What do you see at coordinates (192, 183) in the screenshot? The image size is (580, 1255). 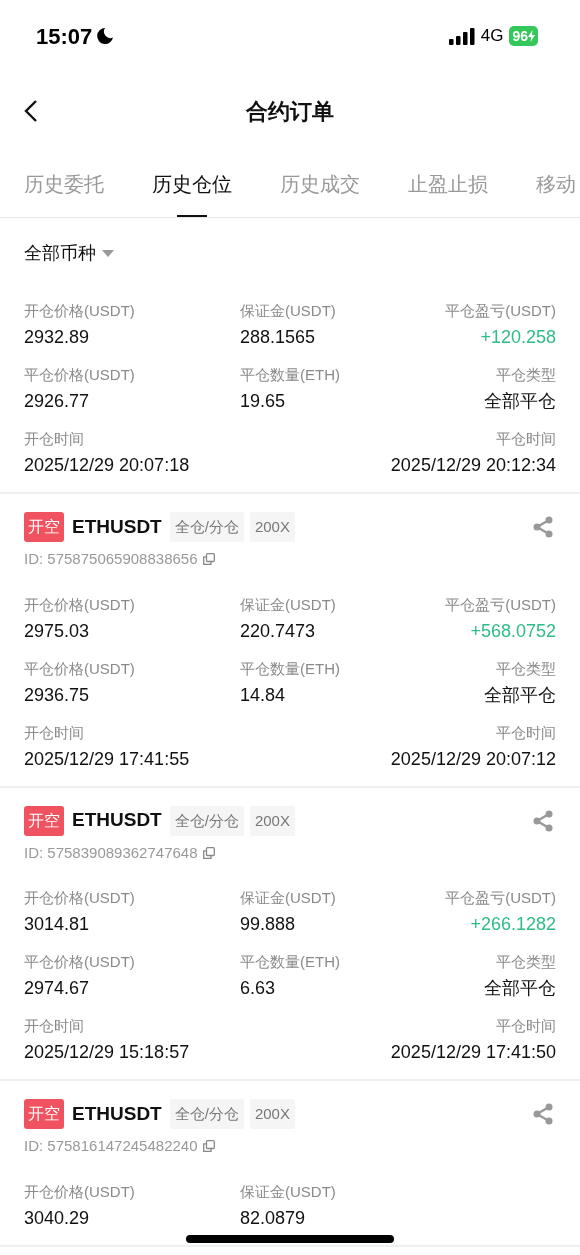 I see `tab: 历史仓位` at bounding box center [192, 183].